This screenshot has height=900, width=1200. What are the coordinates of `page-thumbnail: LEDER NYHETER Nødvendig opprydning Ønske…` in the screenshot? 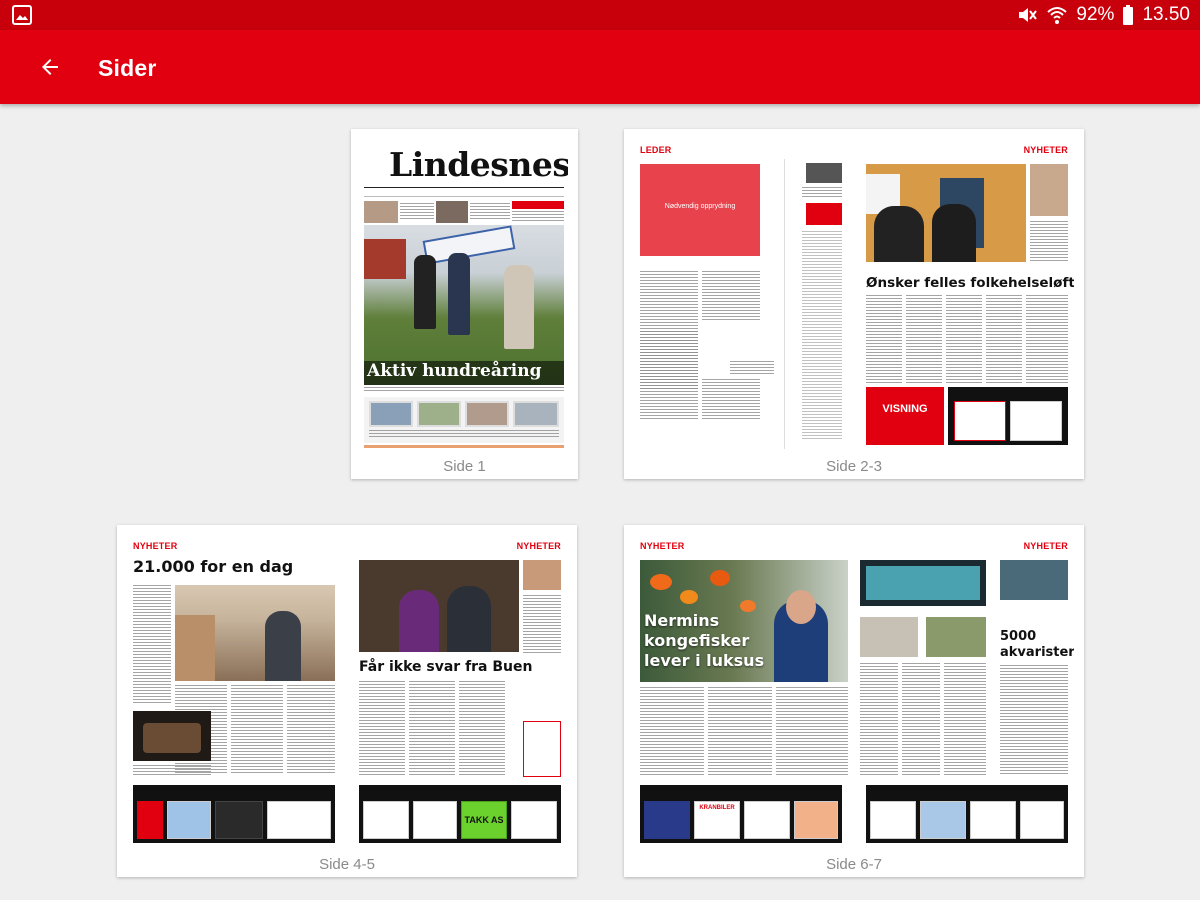 It's located at (854, 294).